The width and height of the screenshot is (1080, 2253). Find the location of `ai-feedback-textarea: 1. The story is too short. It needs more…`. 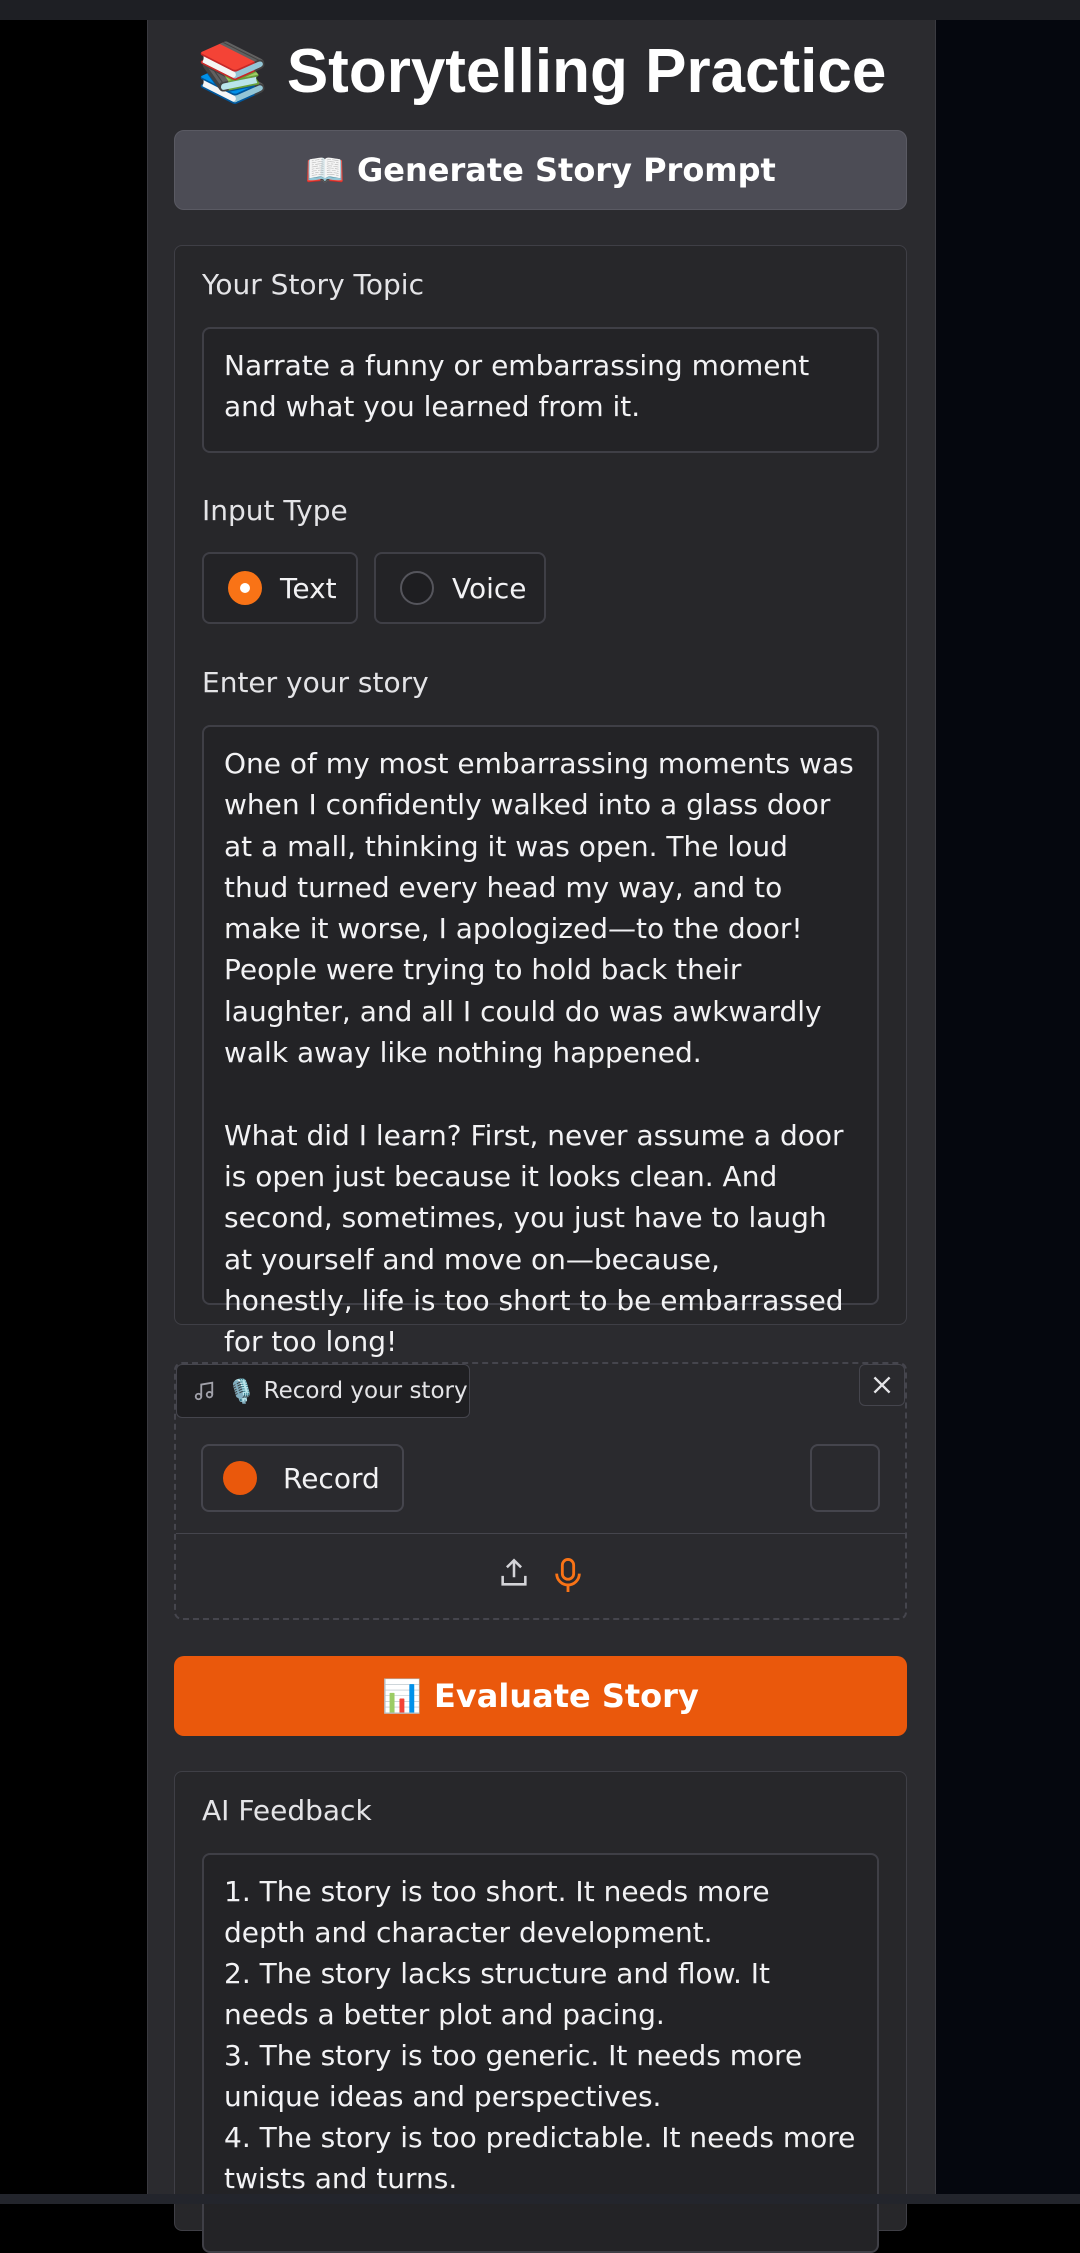

ai-feedback-textarea: 1. The story is too short. It needs more… is located at coordinates (540, 2053).